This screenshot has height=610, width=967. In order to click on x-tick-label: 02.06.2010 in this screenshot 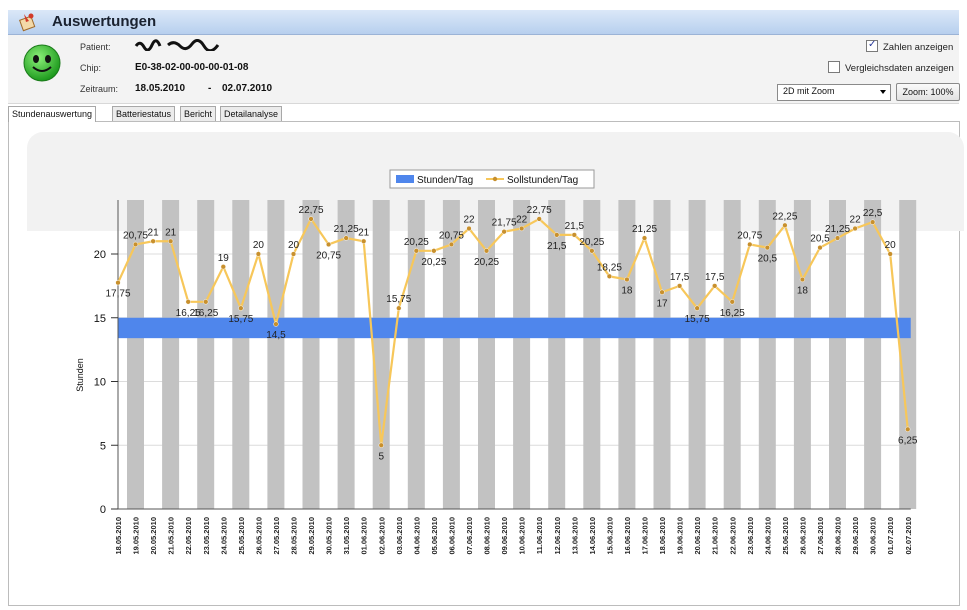, I will do `click(381, 536)`.